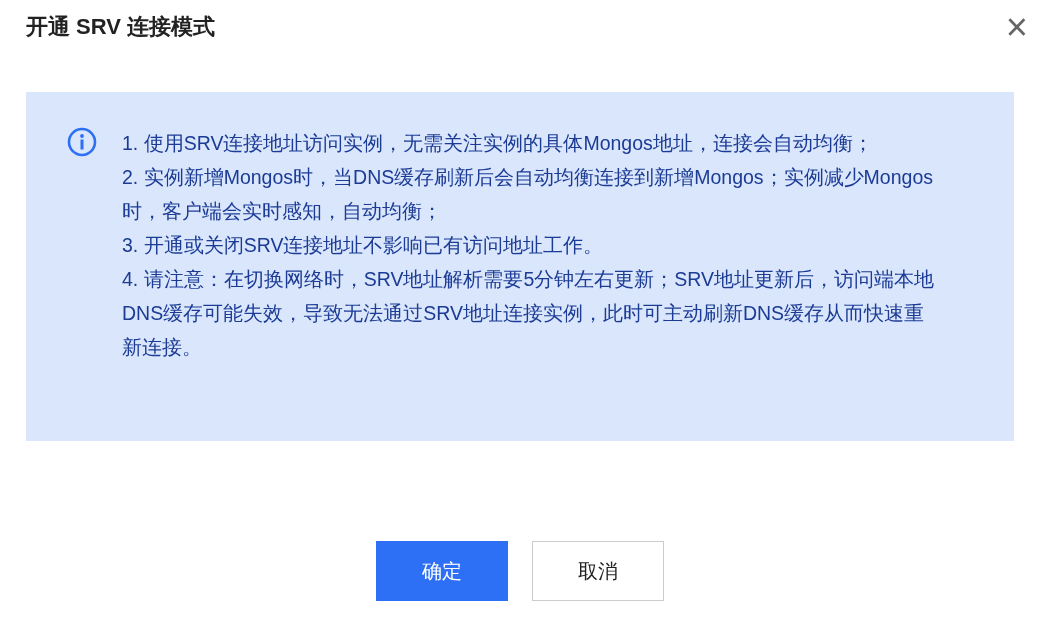 The width and height of the screenshot is (1040, 626). What do you see at coordinates (528, 194) in the screenshot?
I see `notice-text: 2. 实例新增Mongos时，当DNS缓存刷新后会自动均衡连接到新增Mongos；实例减少Mongos时，客户端会实时感知，自动均衡；` at bounding box center [528, 194].